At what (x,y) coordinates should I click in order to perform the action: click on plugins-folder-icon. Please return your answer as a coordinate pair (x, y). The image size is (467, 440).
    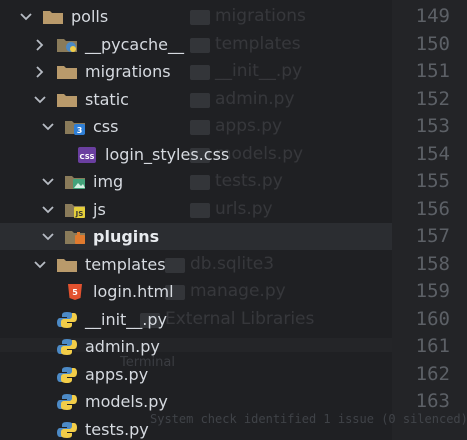
    Looking at the image, I should click on (75, 237).